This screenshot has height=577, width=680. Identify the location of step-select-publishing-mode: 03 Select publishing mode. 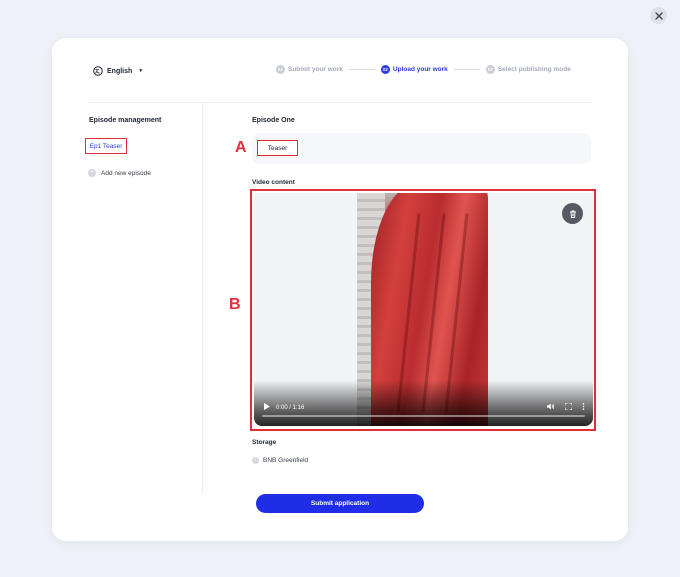
(528, 69).